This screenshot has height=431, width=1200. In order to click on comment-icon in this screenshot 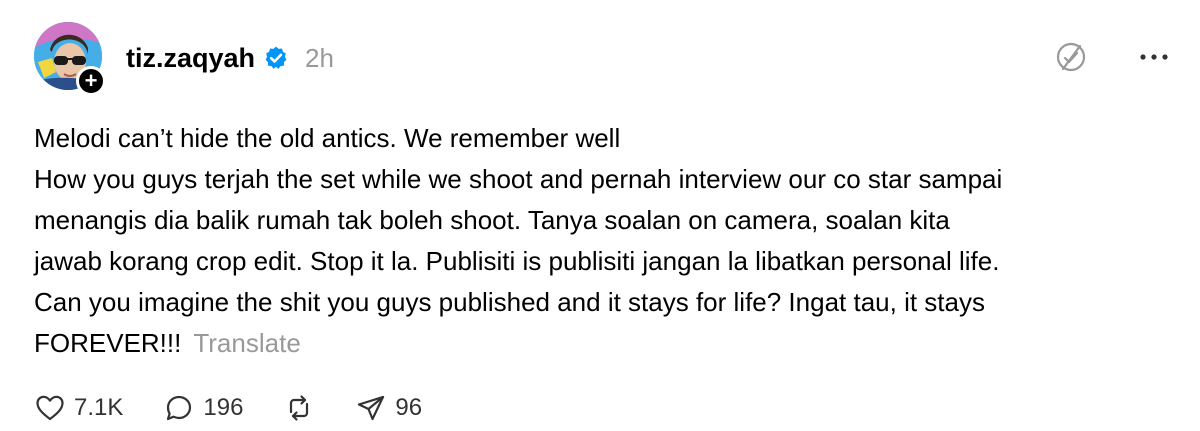, I will do `click(179, 408)`.